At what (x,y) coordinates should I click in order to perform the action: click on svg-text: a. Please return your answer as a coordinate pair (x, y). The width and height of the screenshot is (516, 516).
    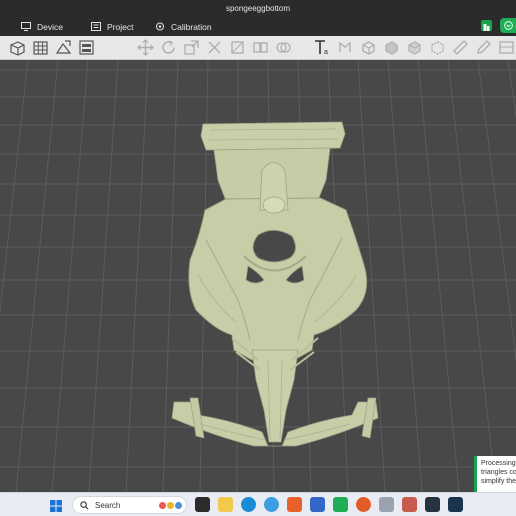
    Looking at the image, I should click on (326, 52).